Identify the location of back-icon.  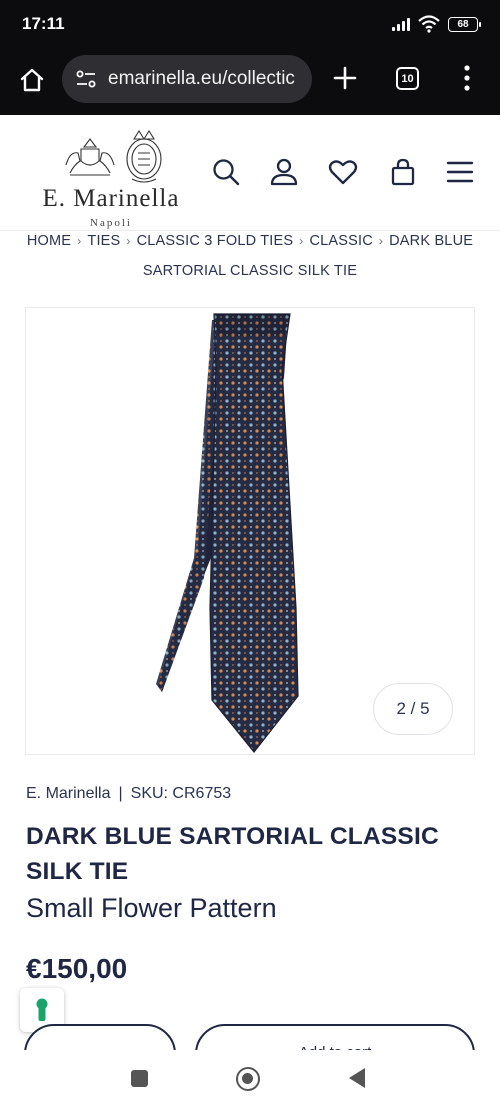
(357, 1078).